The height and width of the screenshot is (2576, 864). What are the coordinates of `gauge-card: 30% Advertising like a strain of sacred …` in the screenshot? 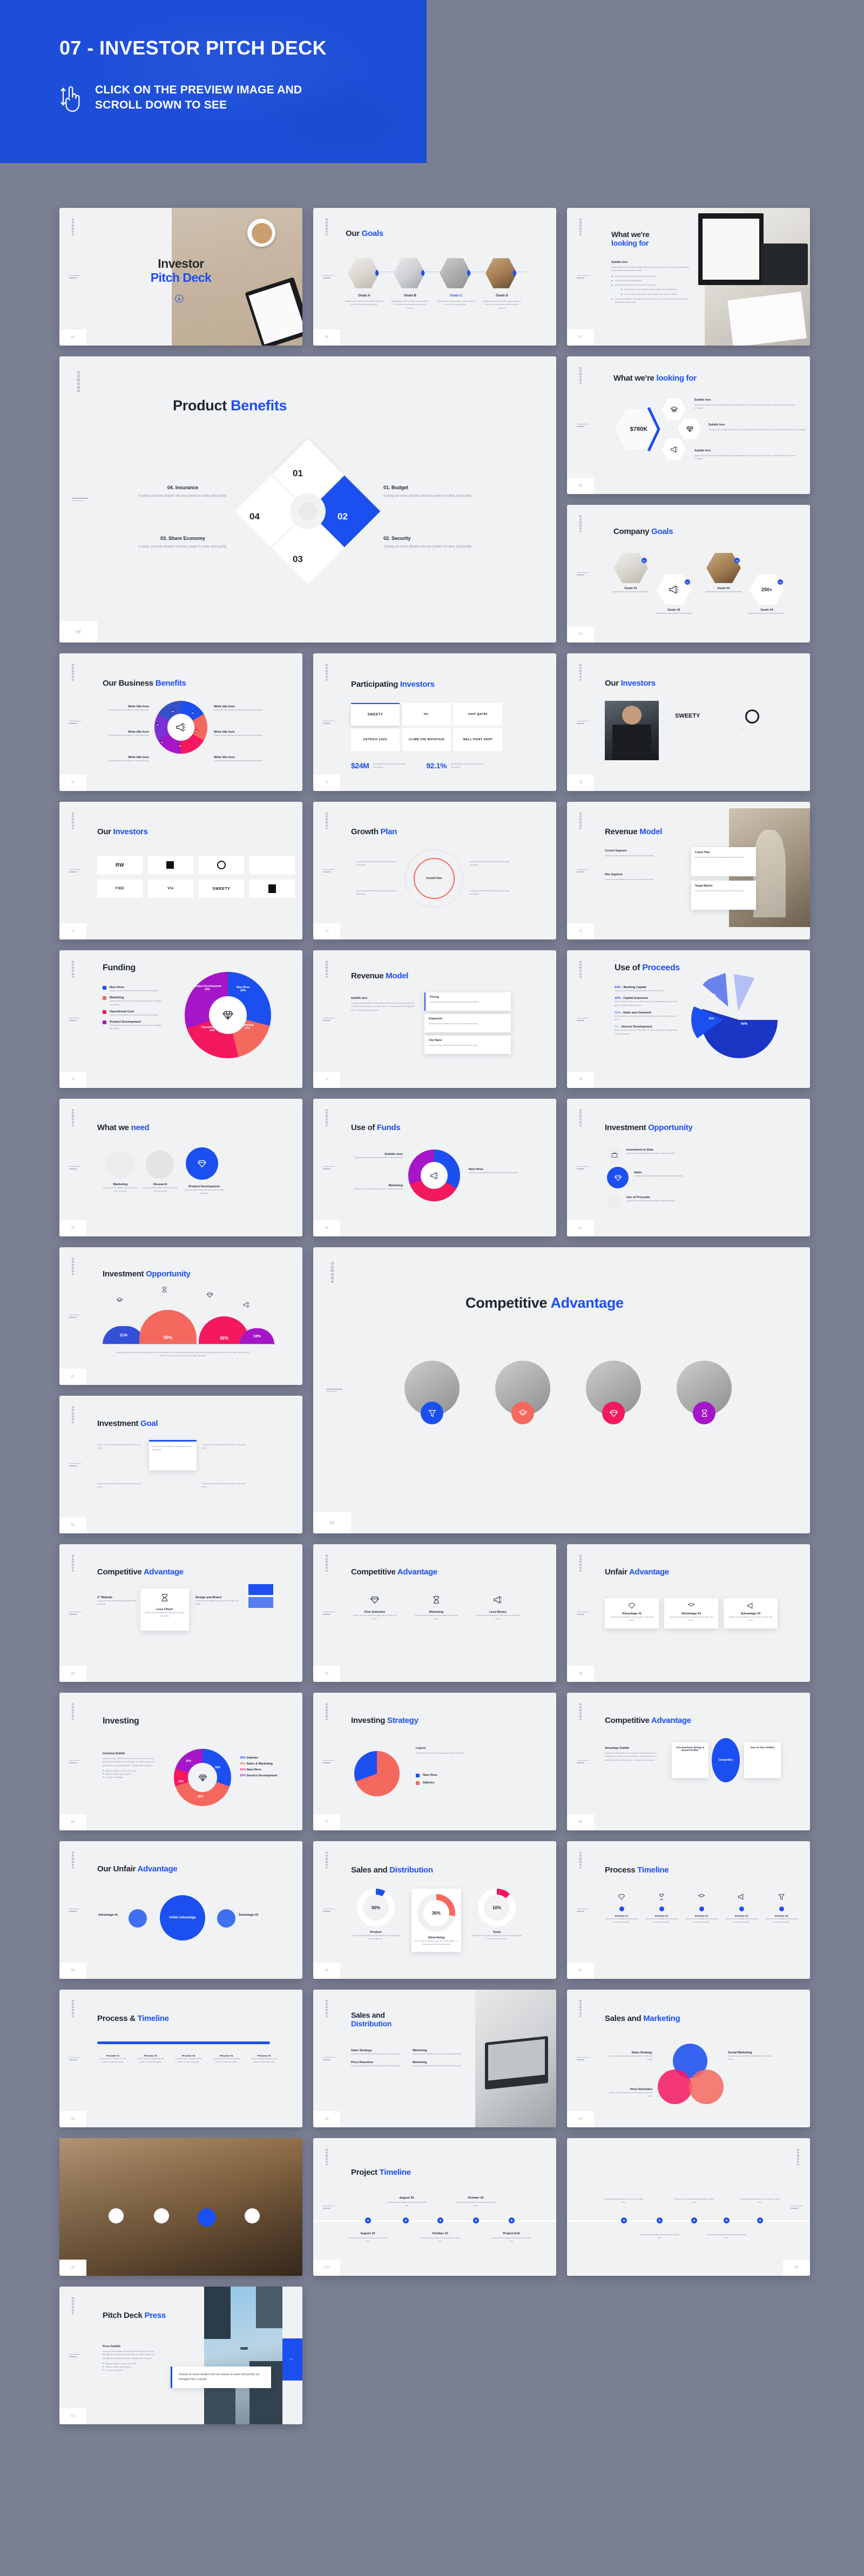 It's located at (436, 1921).